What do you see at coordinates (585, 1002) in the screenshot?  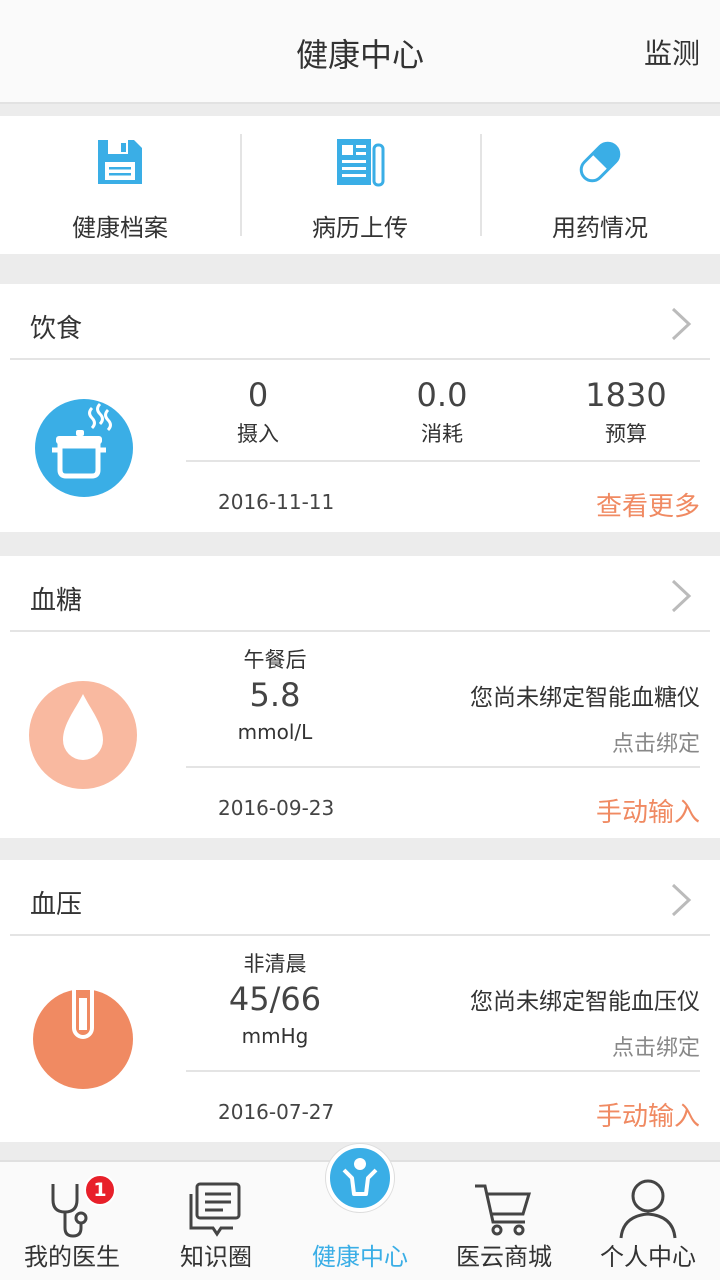 I see `blood-pressure-device-status: 您尚未绑定智能血压仪` at bounding box center [585, 1002].